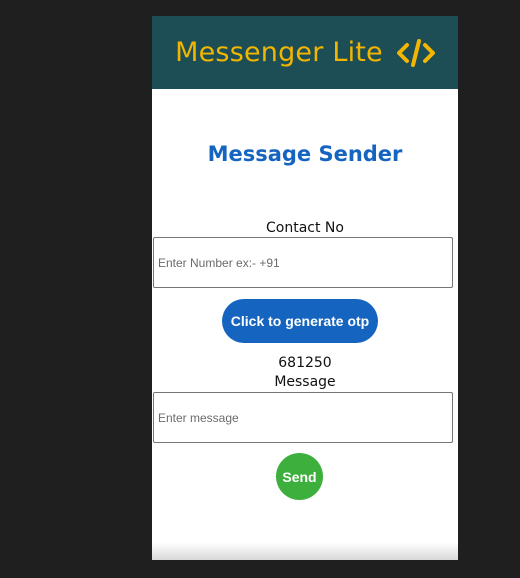 The width and height of the screenshot is (520, 578). Describe the element at coordinates (299, 476) in the screenshot. I see `send-button: Send` at that location.